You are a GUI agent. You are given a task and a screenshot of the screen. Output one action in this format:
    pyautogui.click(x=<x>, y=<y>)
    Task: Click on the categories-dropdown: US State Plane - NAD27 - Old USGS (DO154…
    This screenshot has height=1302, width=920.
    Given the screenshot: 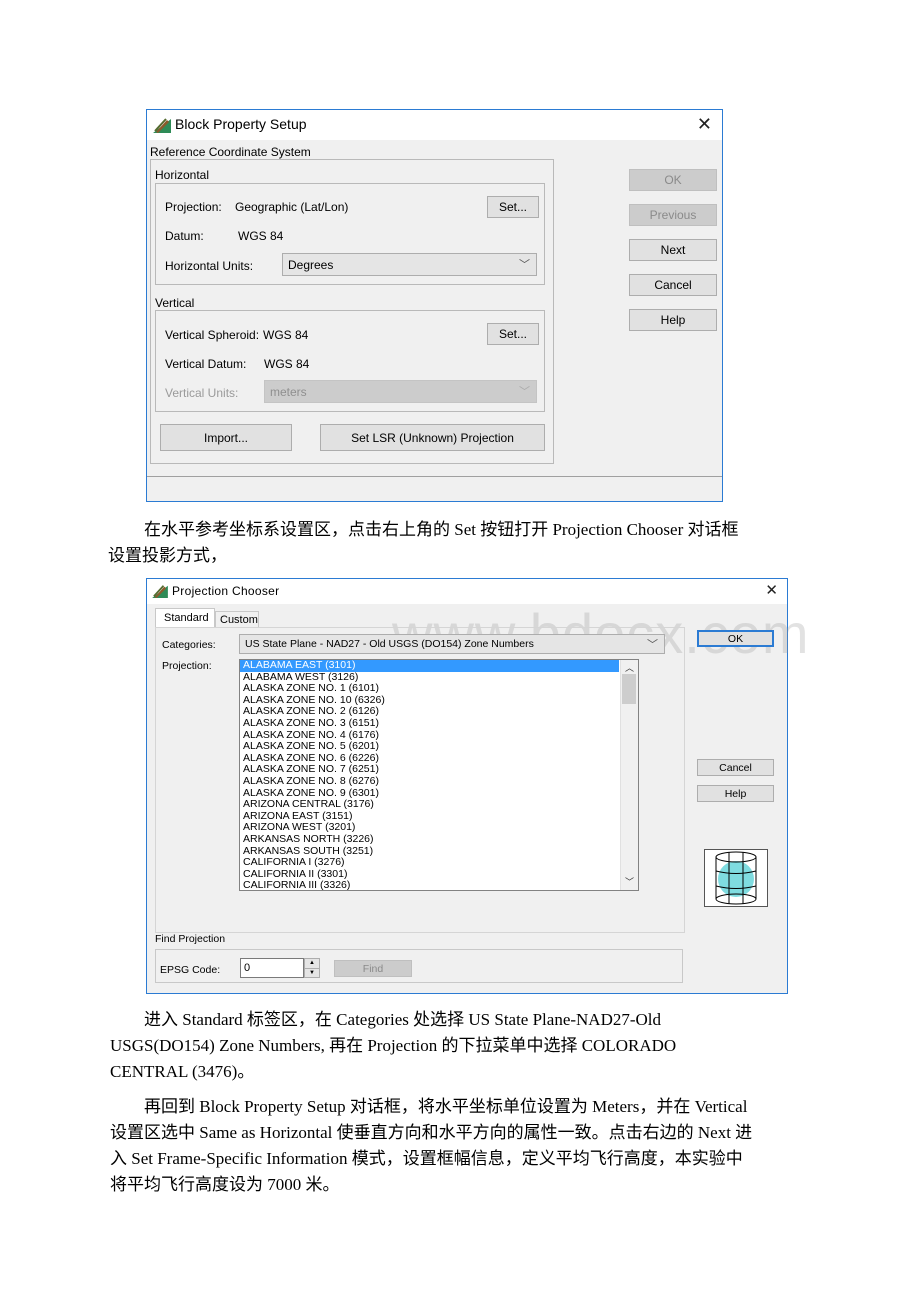 What is the action you would take?
    pyautogui.click(x=452, y=644)
    